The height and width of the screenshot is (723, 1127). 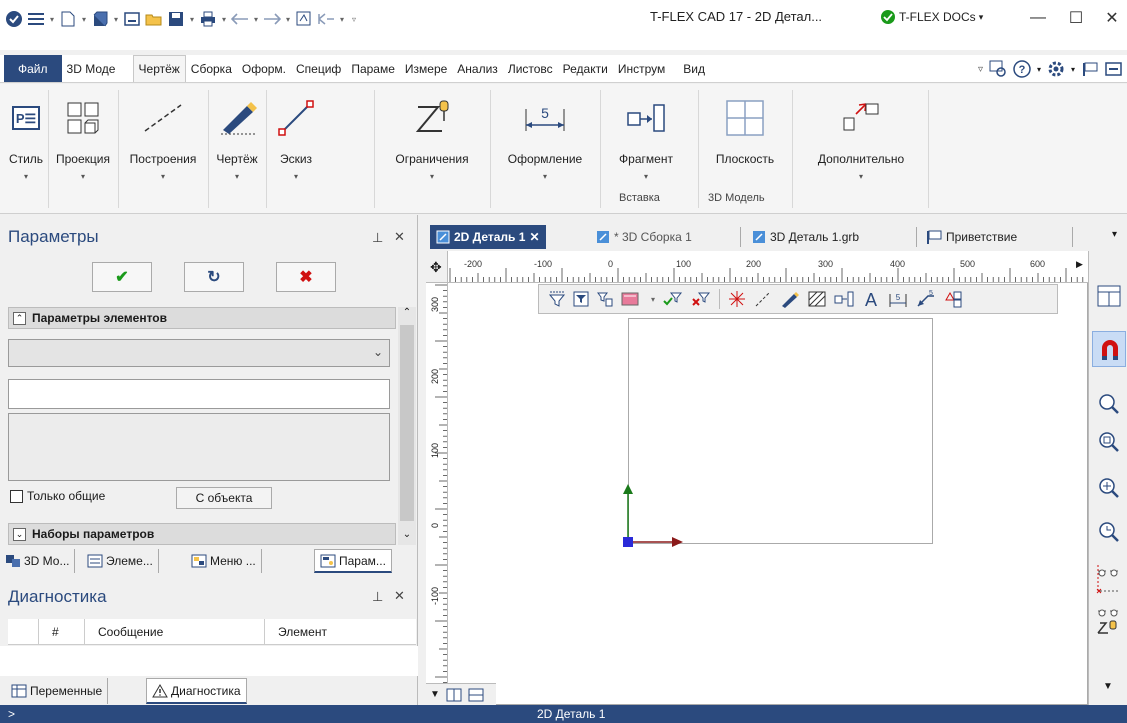 I want to click on col-element: Элемент, so click(x=302, y=632).